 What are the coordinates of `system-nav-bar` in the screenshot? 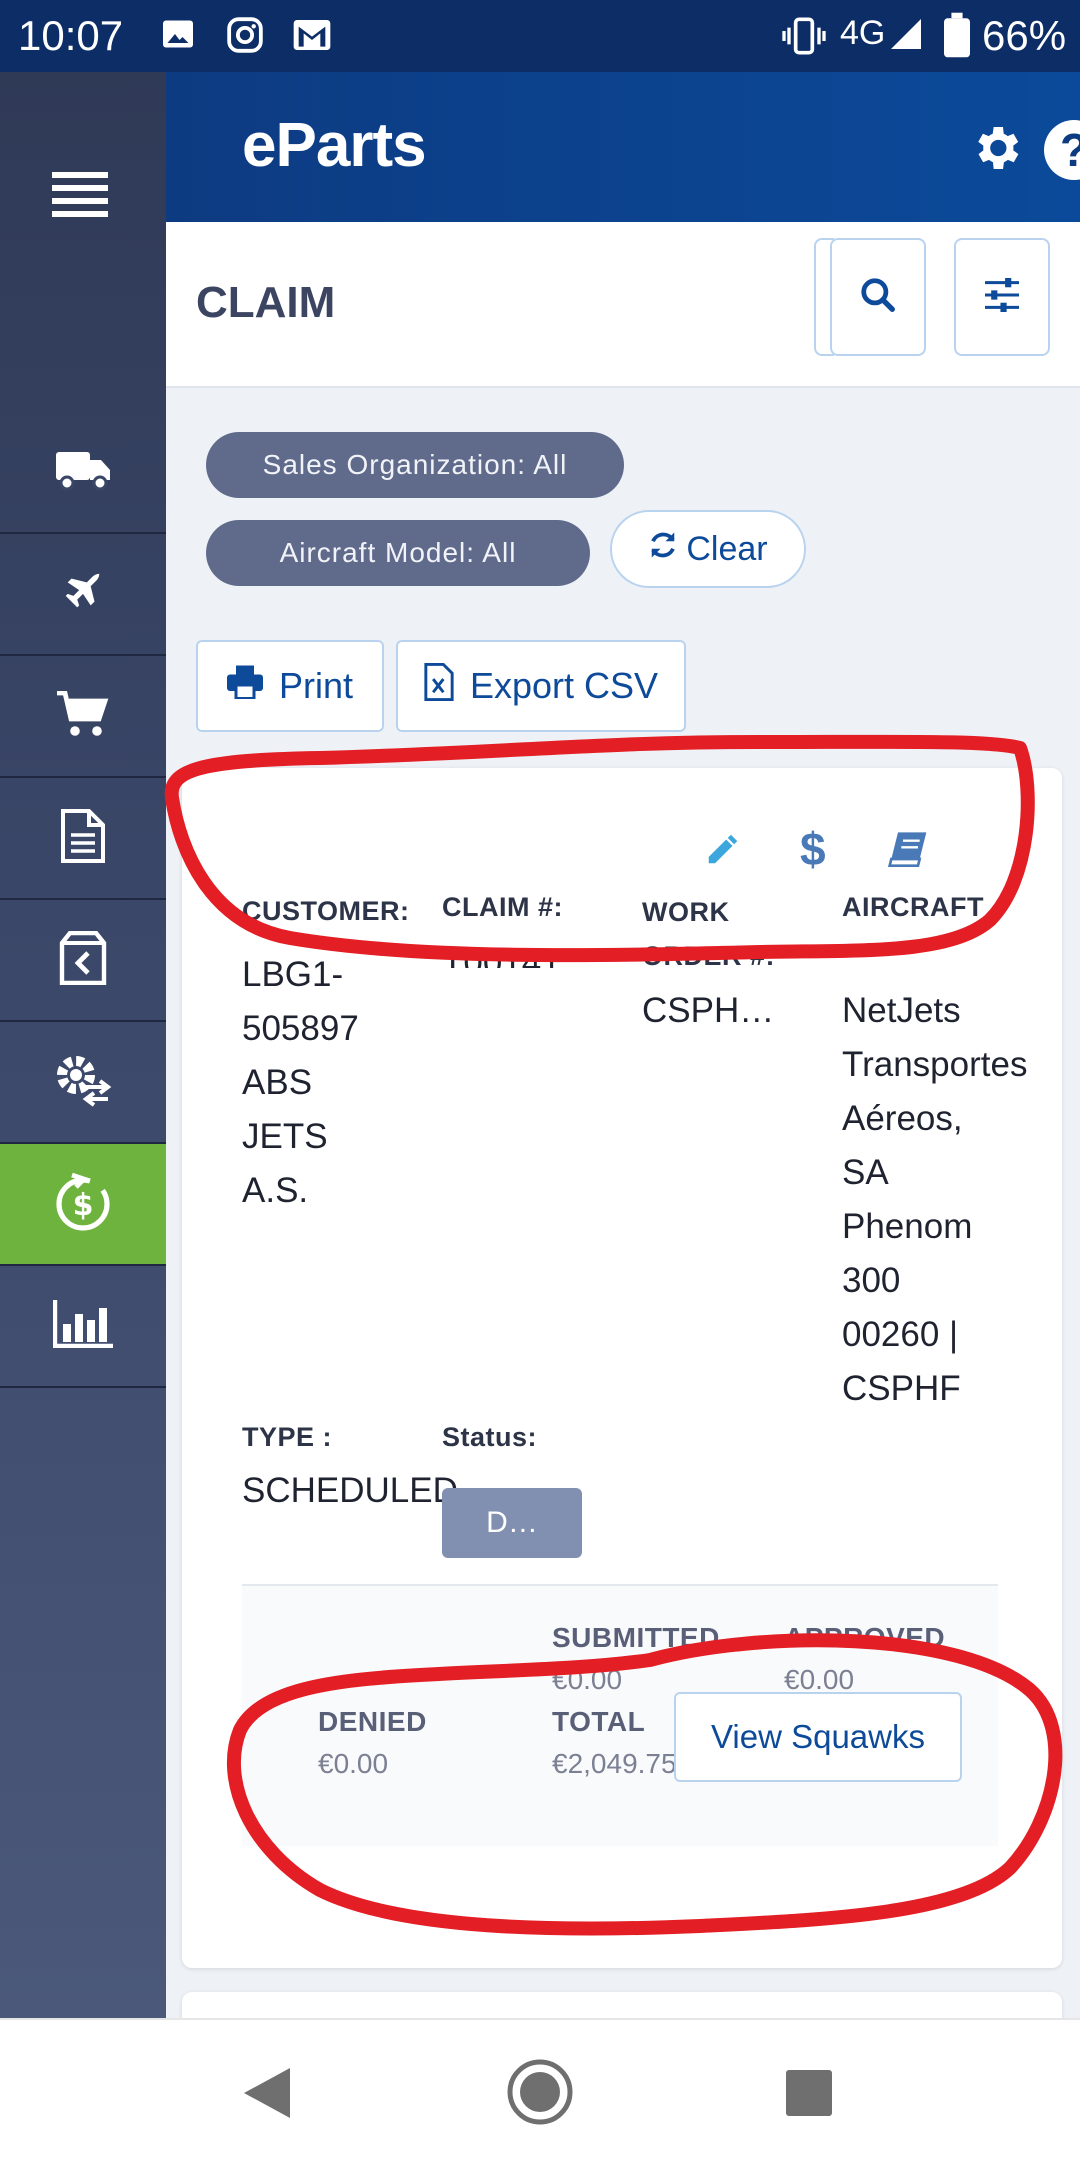 It's located at (540, 2089).